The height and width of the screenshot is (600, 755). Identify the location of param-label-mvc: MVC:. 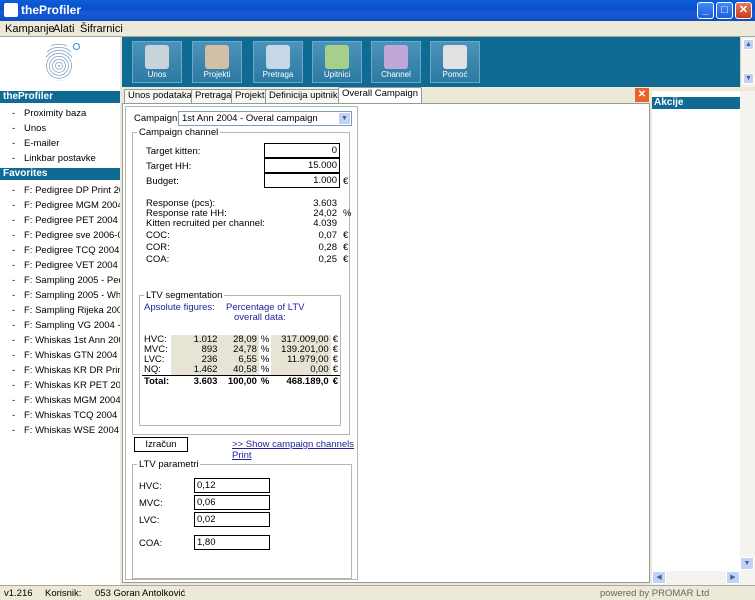
(151, 503).